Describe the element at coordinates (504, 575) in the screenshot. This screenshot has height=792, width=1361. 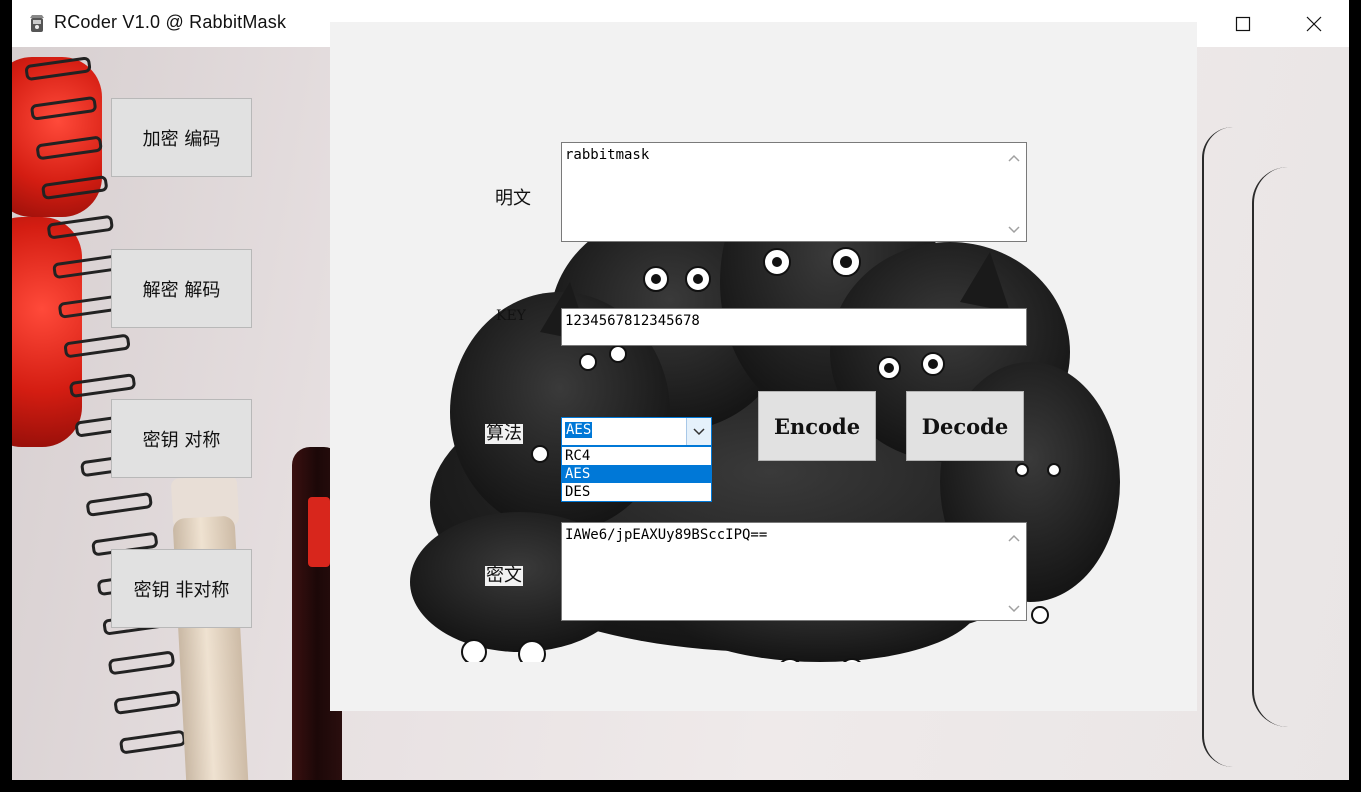
I see `ciphertext-label: 密文` at that location.